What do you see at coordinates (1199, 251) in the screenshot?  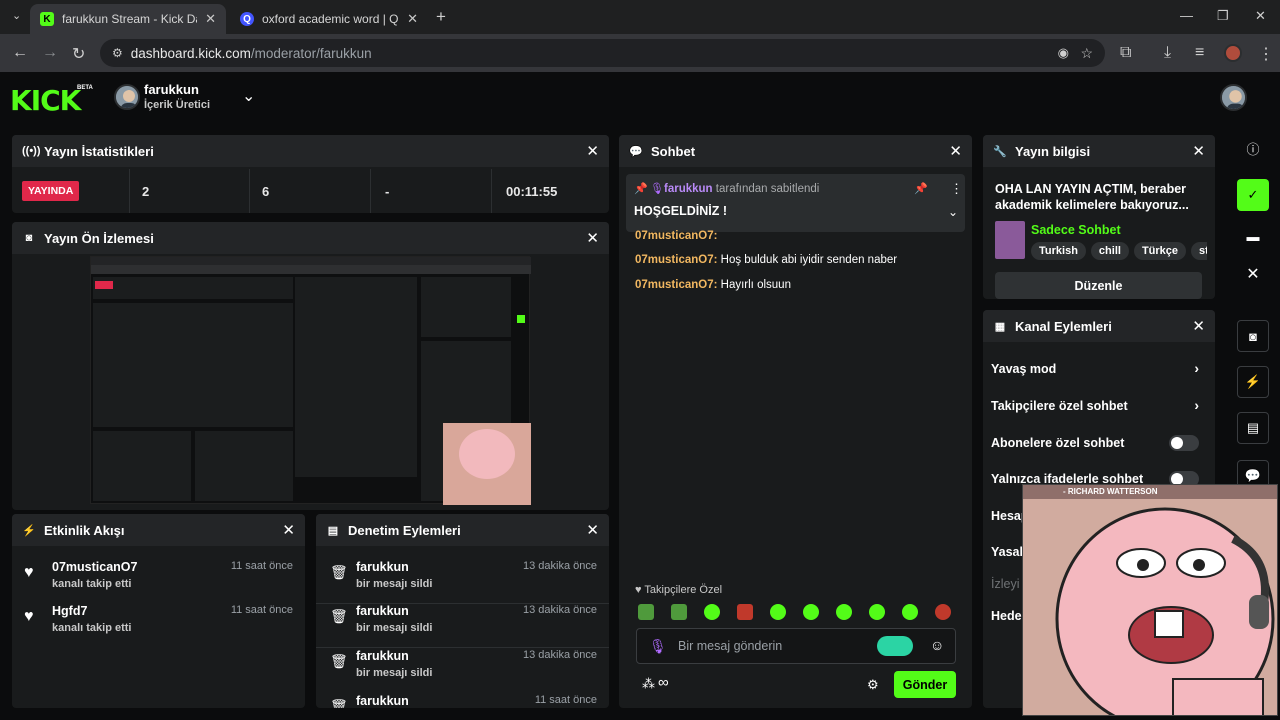 I see `tag: stud` at bounding box center [1199, 251].